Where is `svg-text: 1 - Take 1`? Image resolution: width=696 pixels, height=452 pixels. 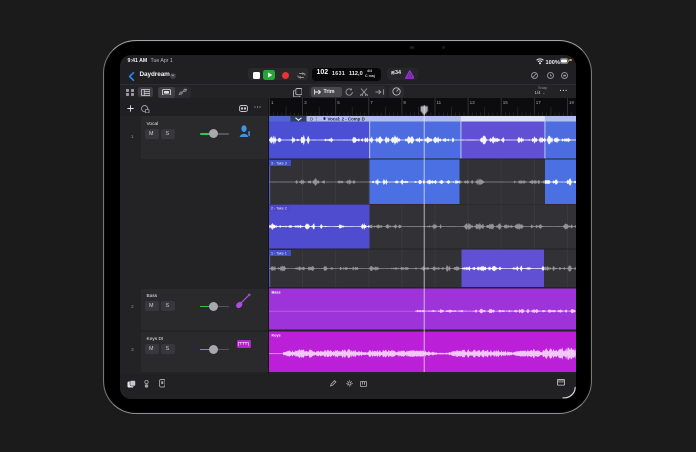
svg-text: 1 - Take 1 is located at coordinates (279, 254).